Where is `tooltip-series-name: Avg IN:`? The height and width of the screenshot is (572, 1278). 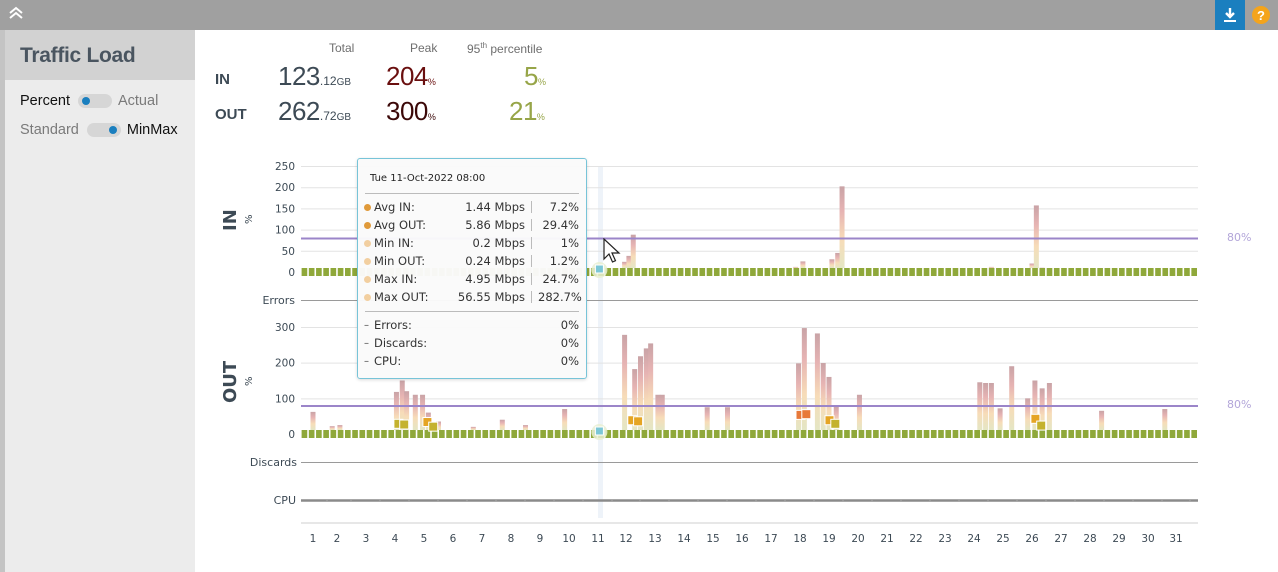
tooltip-series-name: Avg IN: is located at coordinates (394, 207).